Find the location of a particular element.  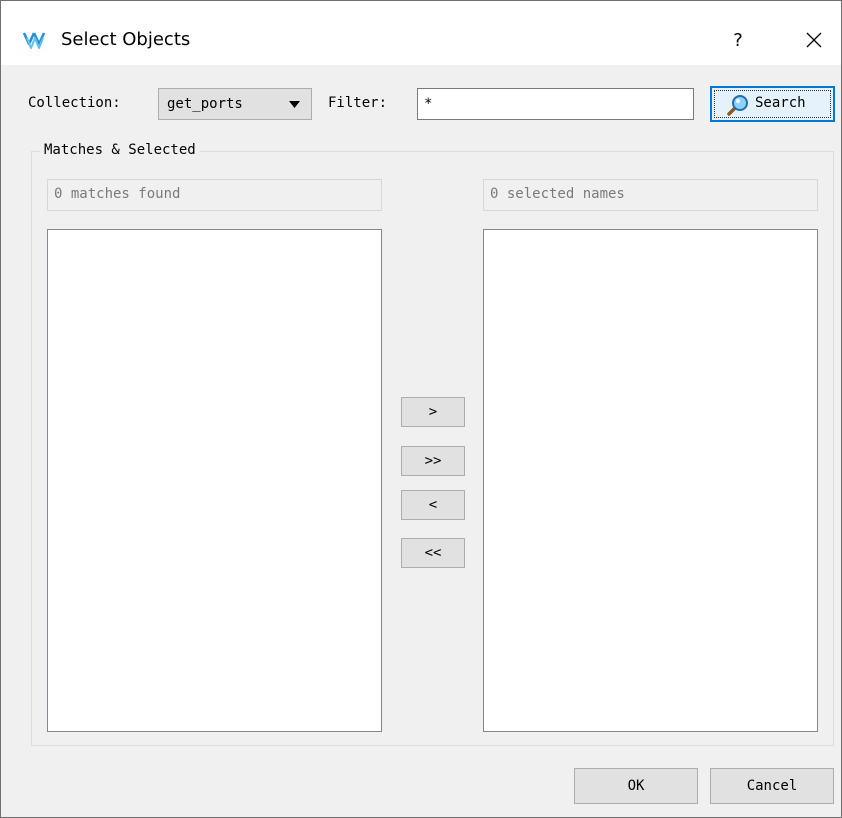

close-button is located at coordinates (814, 40).